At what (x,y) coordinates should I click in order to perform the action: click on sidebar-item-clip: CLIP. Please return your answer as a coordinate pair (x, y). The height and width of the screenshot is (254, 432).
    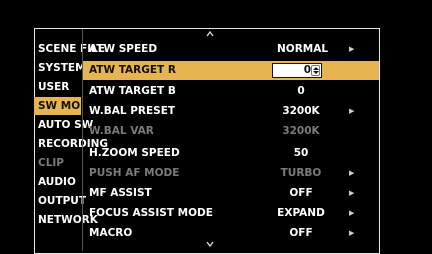
    Looking at the image, I should click on (51, 163).